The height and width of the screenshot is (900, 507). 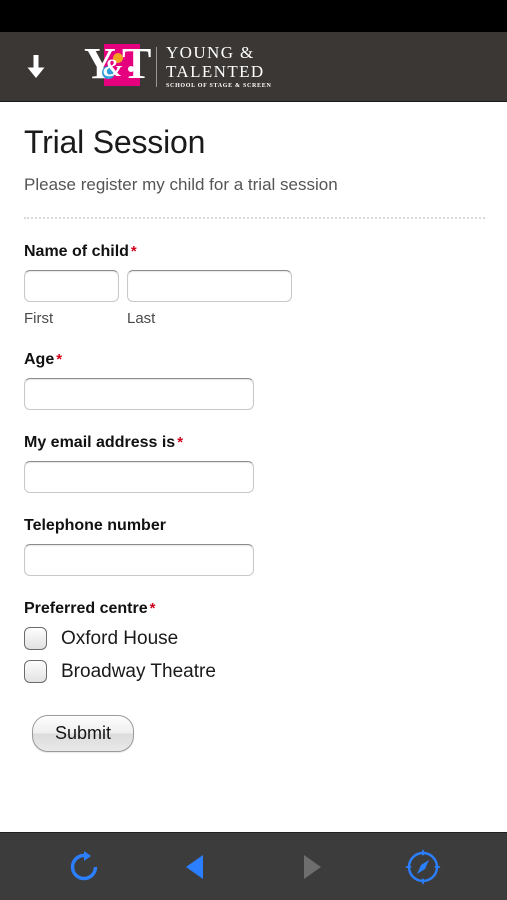 I want to click on field-name-of-child: Name of child * First Last, so click(x=253, y=285).